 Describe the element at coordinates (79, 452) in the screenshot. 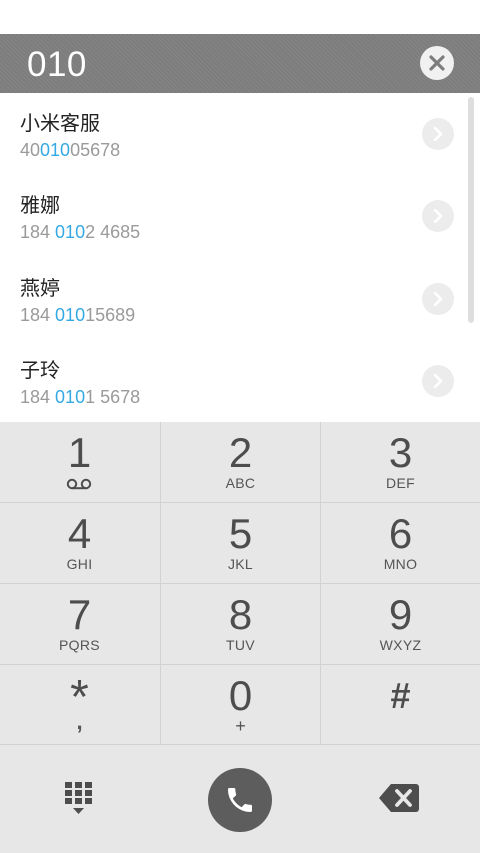

I see `key-digit: 1` at that location.